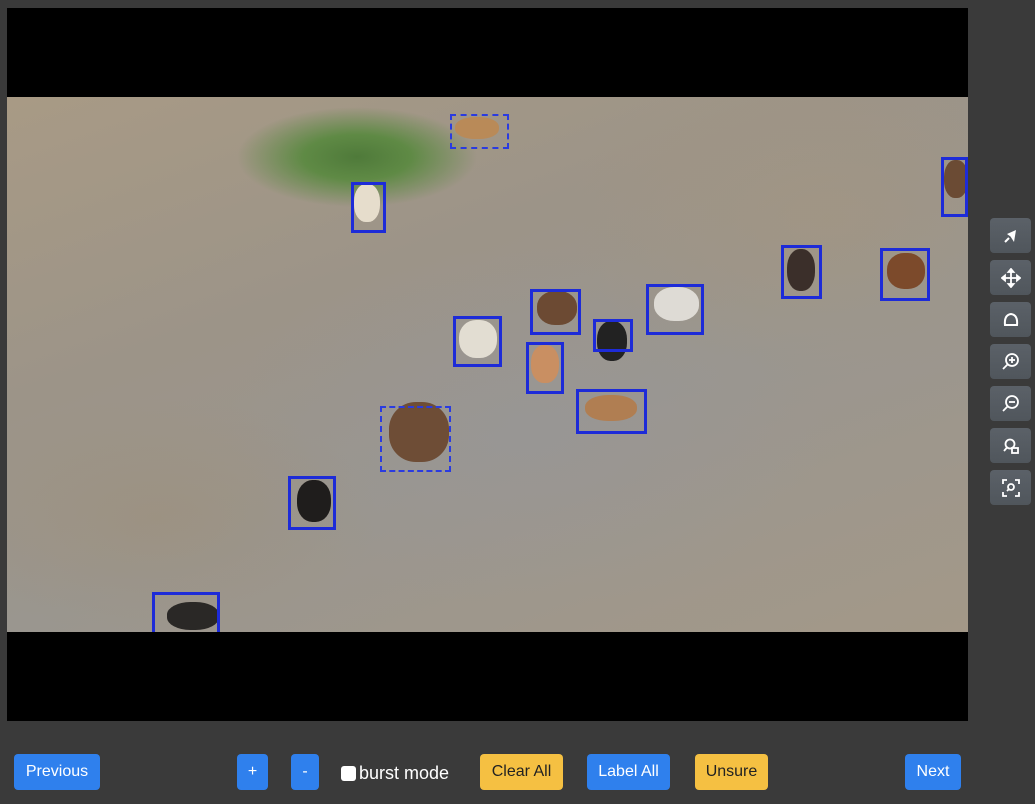  Describe the element at coordinates (348, 773) in the screenshot. I see `burst-mode-checkbox` at that location.